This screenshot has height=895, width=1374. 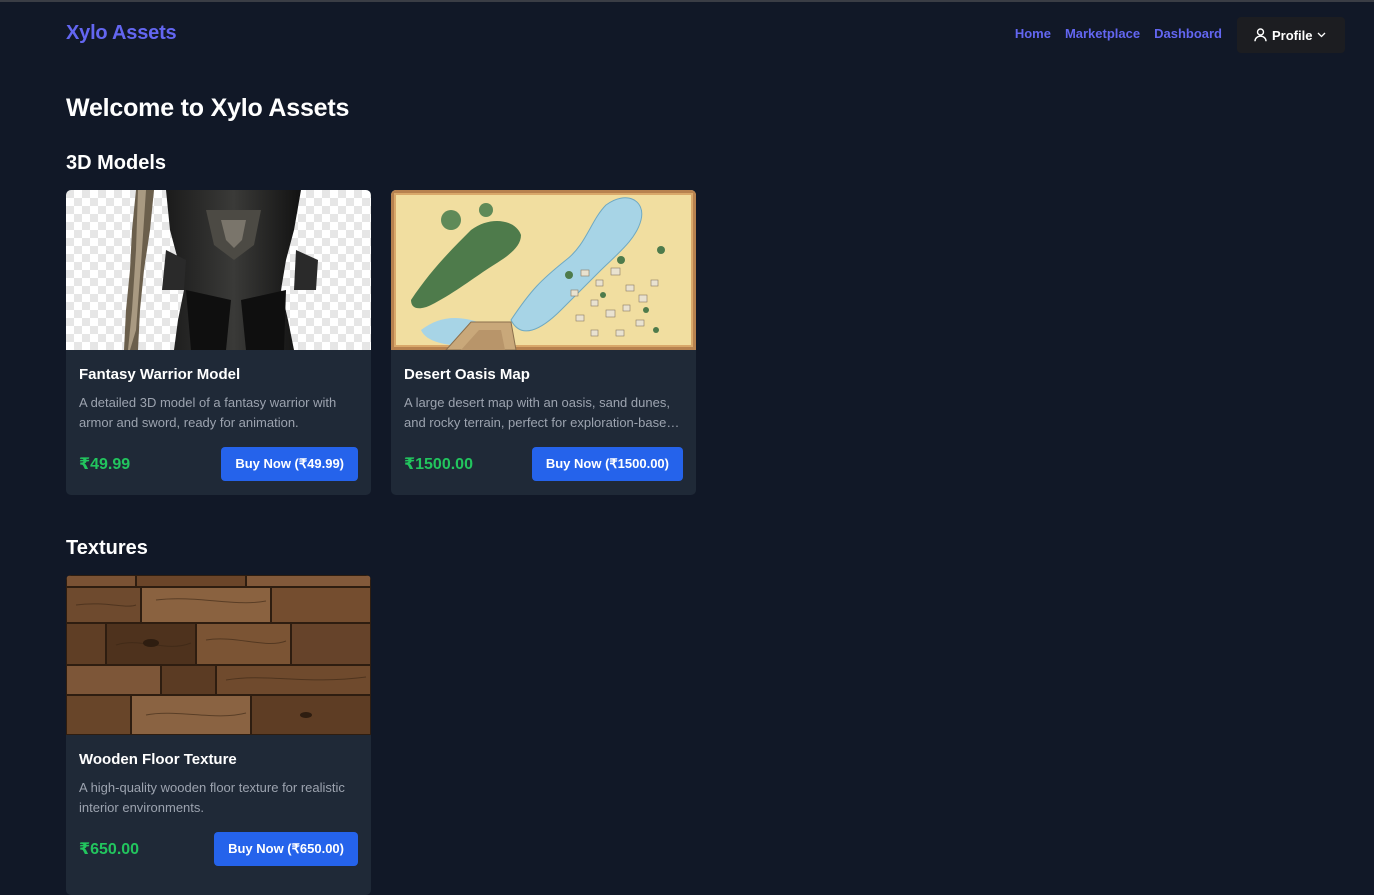 What do you see at coordinates (121, 33) in the screenshot?
I see `brand-logo: Xylo Assets` at bounding box center [121, 33].